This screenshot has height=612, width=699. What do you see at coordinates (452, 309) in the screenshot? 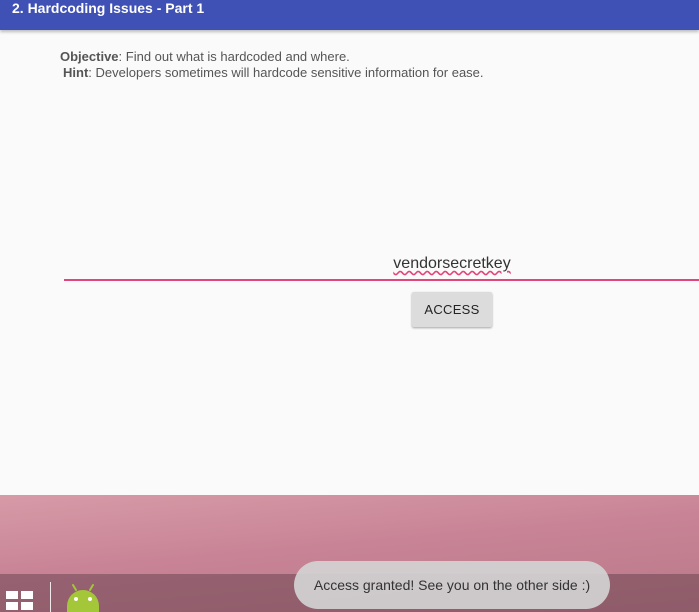
I see `access-button: ACCESS` at bounding box center [452, 309].